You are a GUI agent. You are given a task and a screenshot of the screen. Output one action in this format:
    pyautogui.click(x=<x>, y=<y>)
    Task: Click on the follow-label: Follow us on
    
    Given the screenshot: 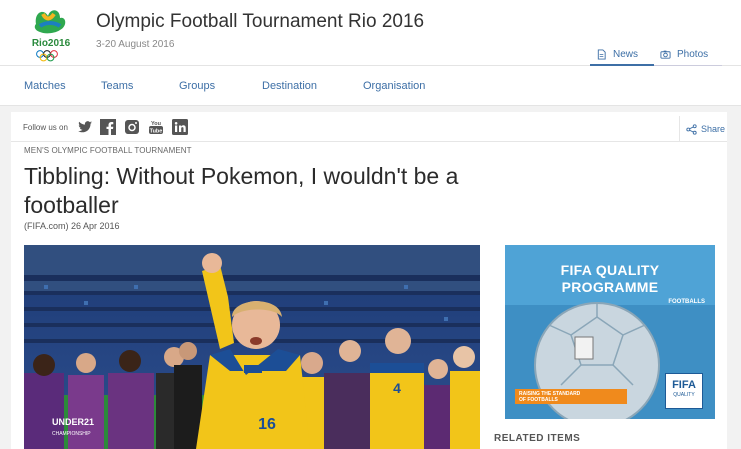 What is the action you would take?
    pyautogui.click(x=45, y=127)
    